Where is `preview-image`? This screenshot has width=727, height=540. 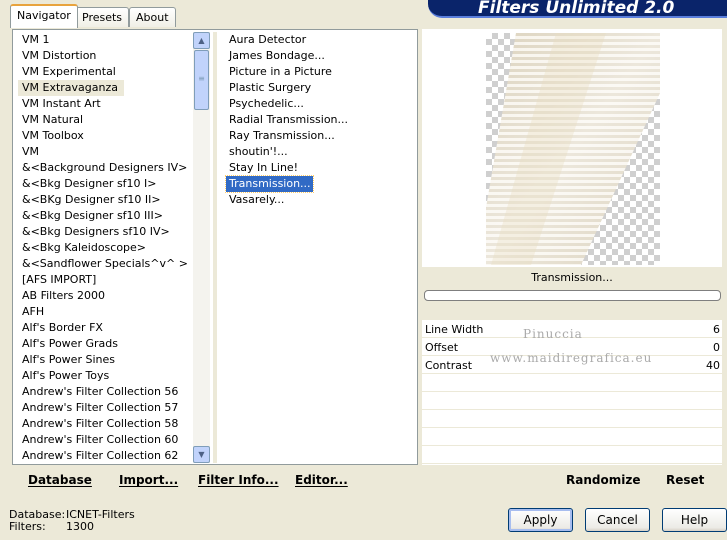 preview-image is located at coordinates (573, 149).